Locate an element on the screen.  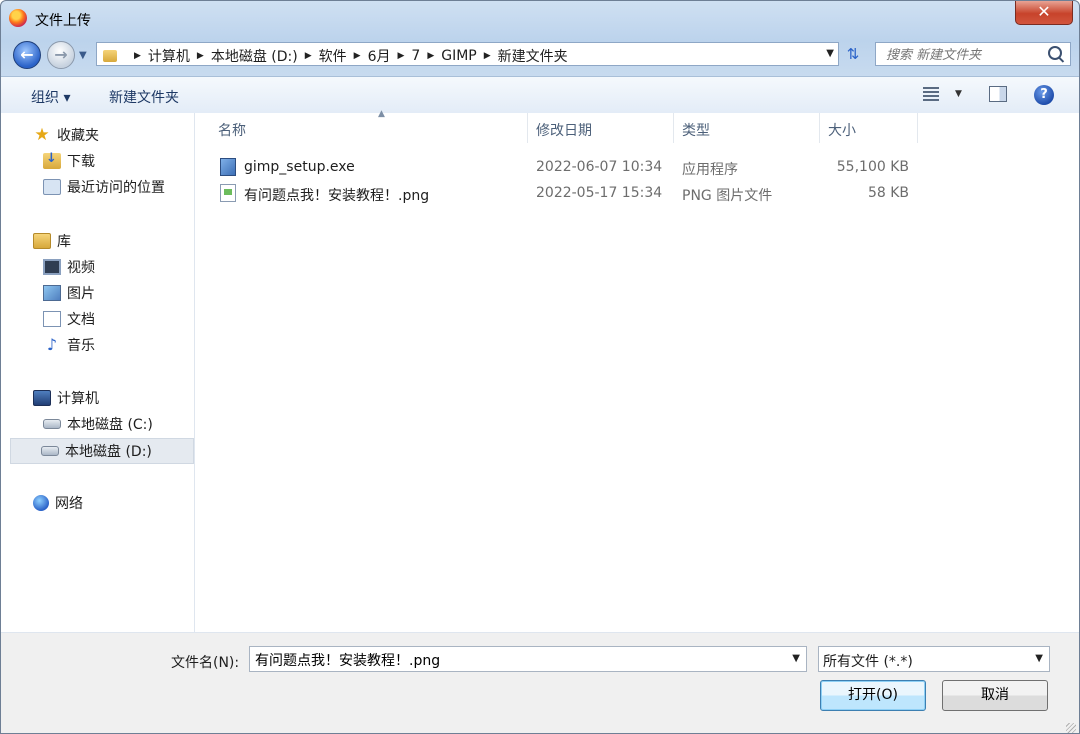
toolbar: 组织 ▾ 新建文件夹 ▼ ? is located at coordinates (540, 95).